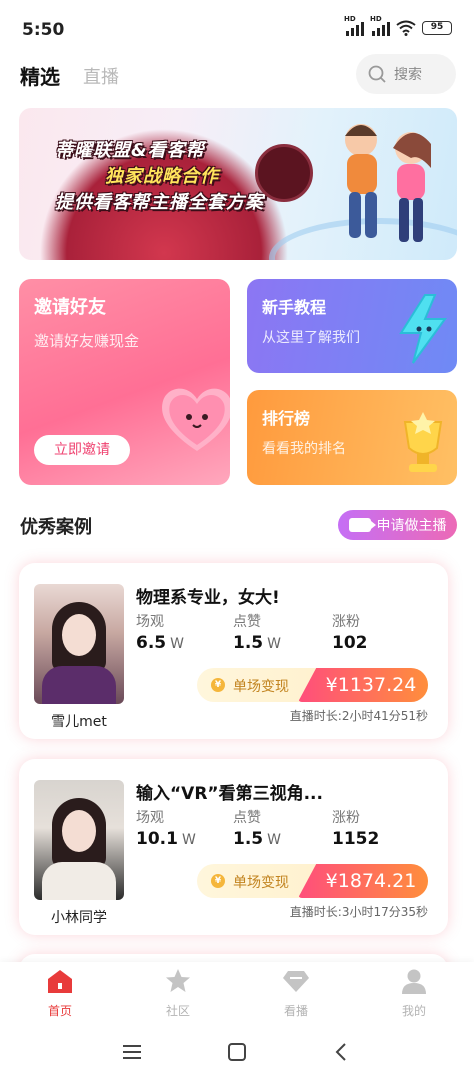 The width and height of the screenshot is (474, 1080). What do you see at coordinates (406, 28) in the screenshot?
I see `wifi-icon` at bounding box center [406, 28].